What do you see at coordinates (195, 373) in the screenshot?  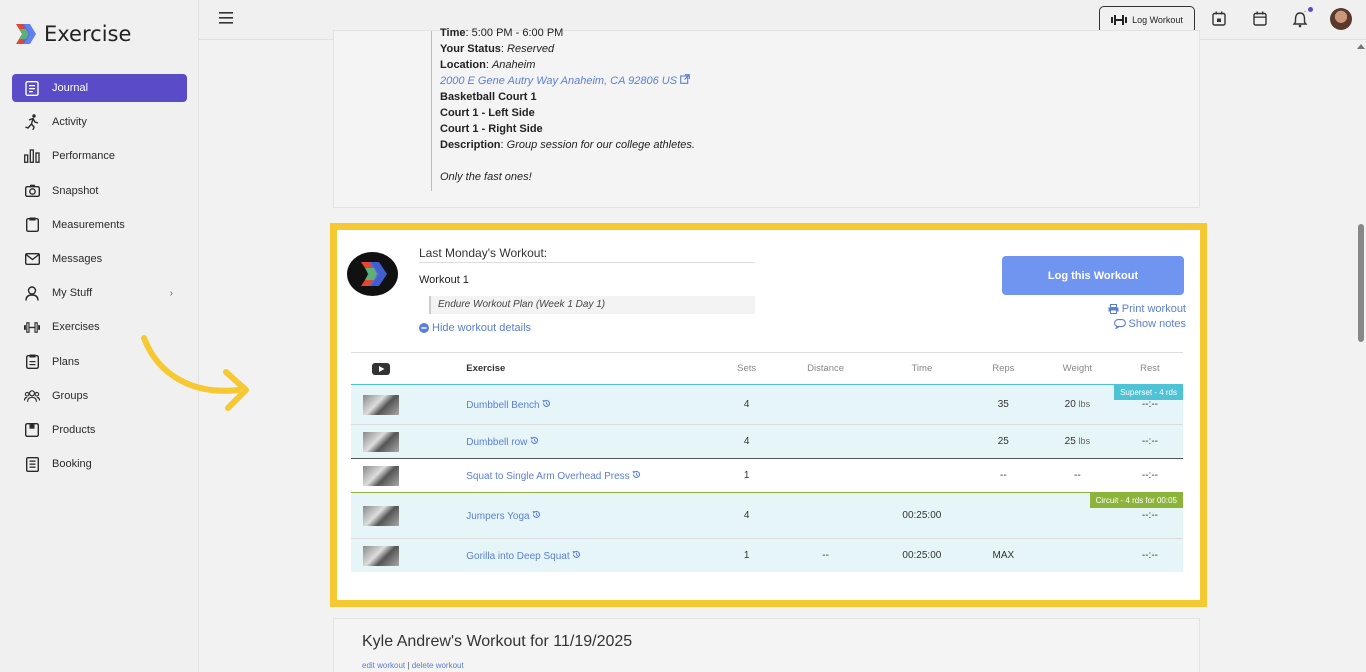 I see `curved-arrow-icon` at bounding box center [195, 373].